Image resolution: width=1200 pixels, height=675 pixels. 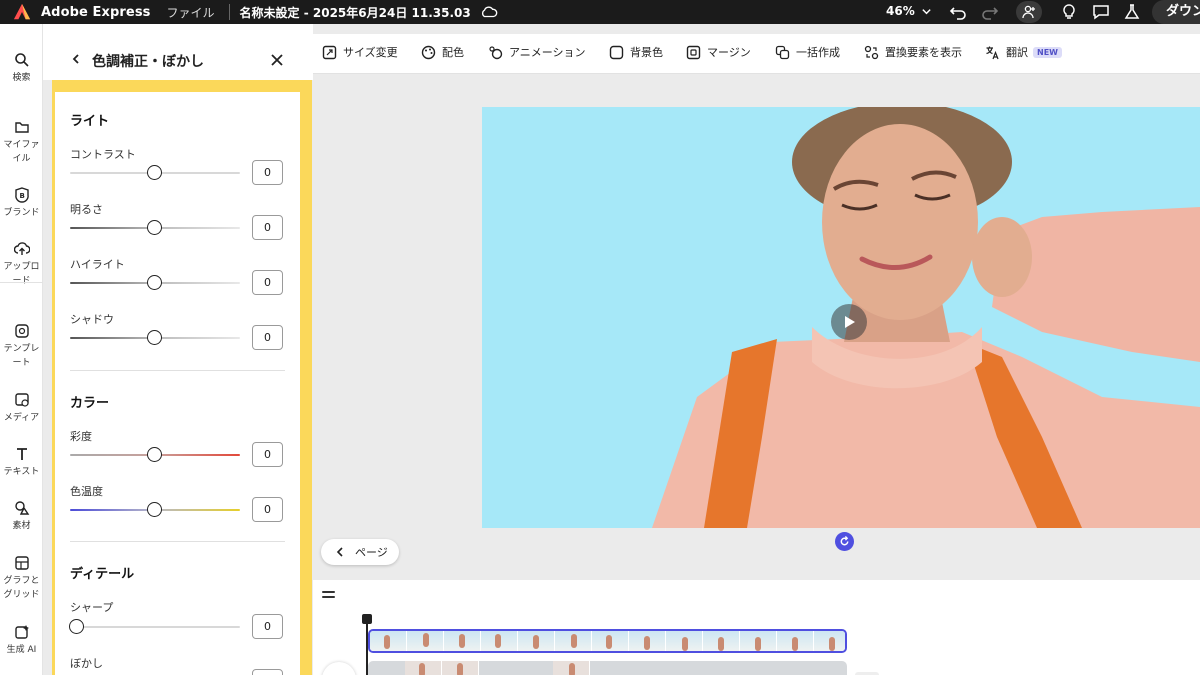 What do you see at coordinates (21, 472) in the screenshot?
I see `rail-label: テキスト` at bounding box center [21, 472].